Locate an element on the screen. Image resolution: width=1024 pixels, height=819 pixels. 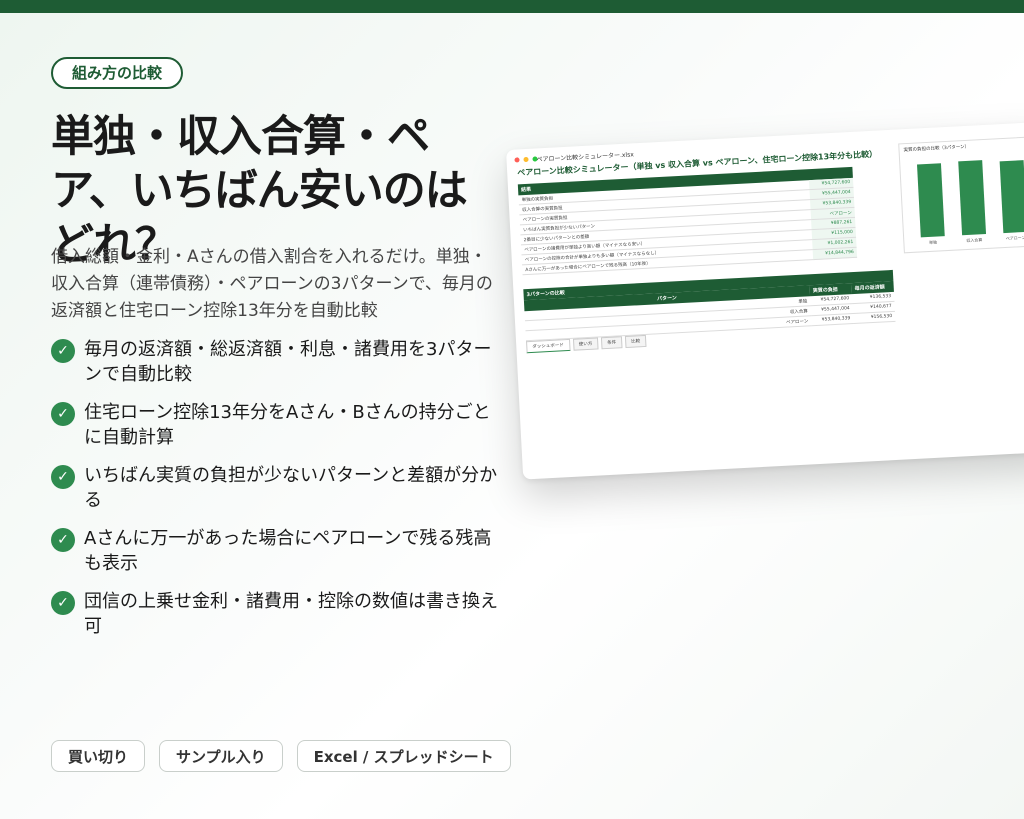
chart-panel: 実質の負担の比較（3パターン） 単独 収入合算 ペアローン is located at coordinates (961, 195).